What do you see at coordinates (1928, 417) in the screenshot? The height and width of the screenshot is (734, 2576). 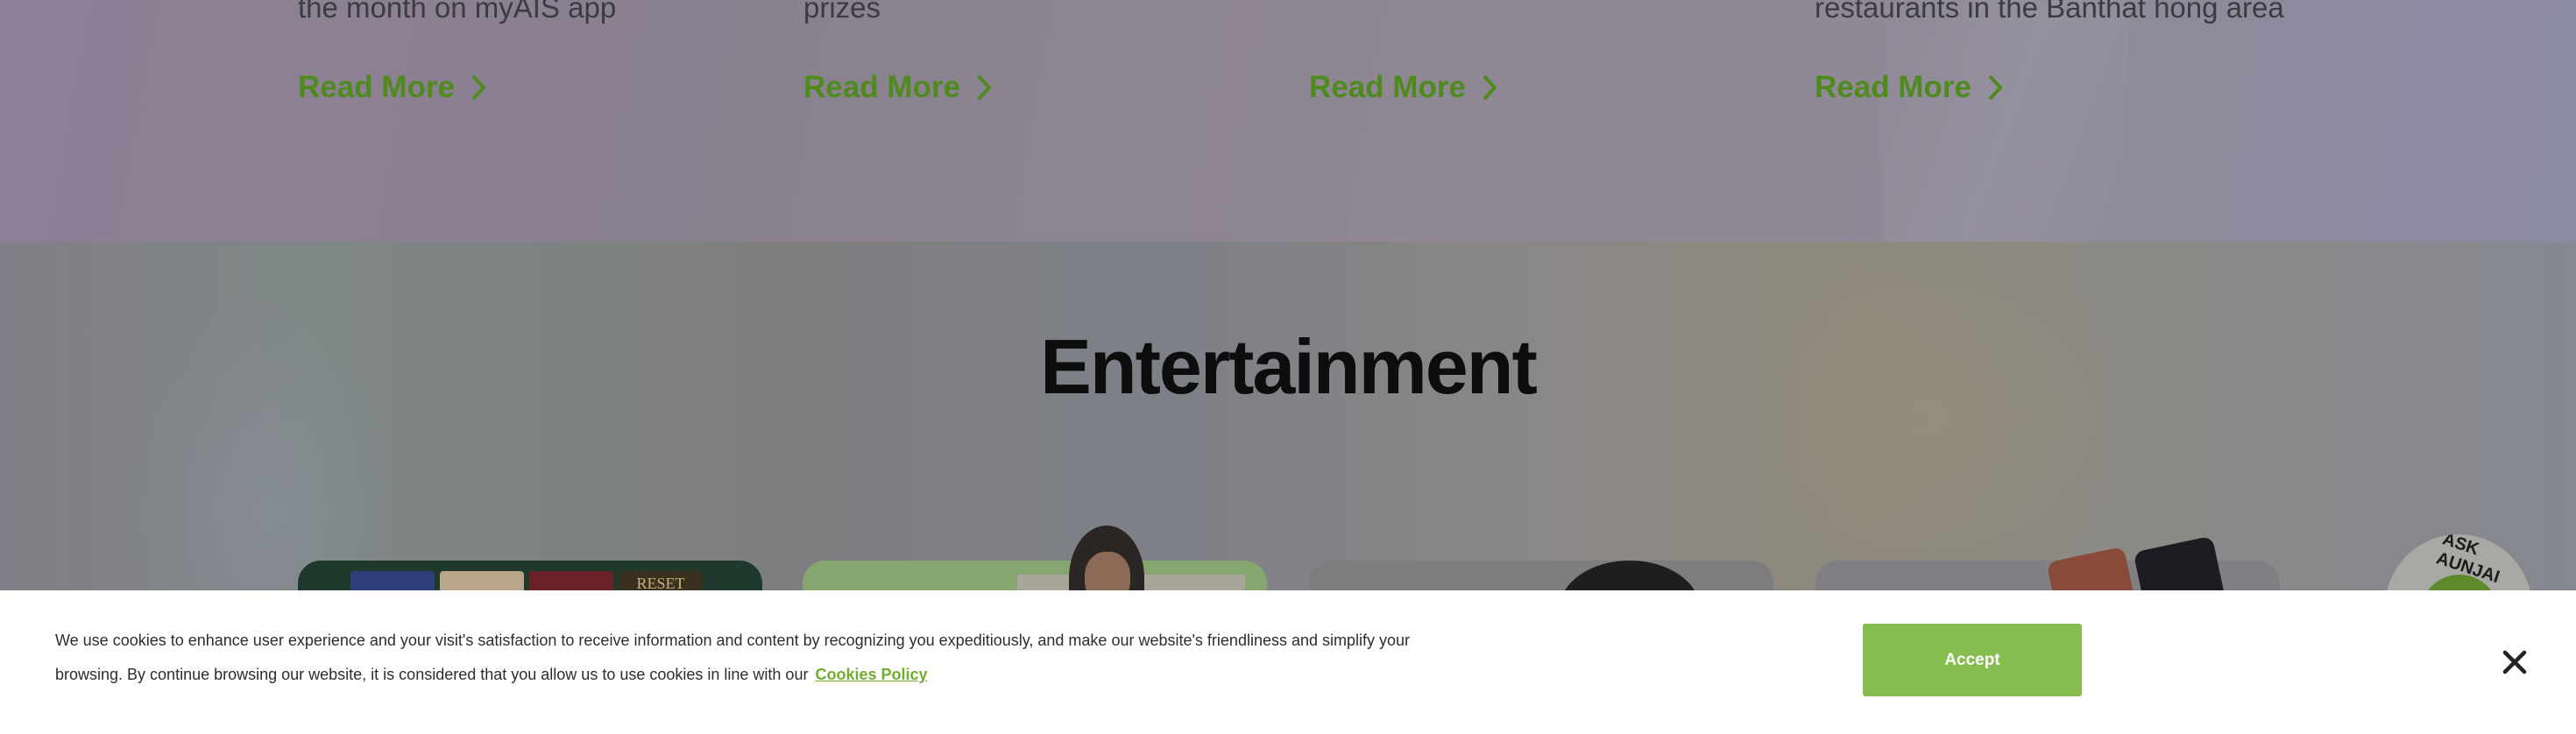 I see `background-glow` at bounding box center [1928, 417].